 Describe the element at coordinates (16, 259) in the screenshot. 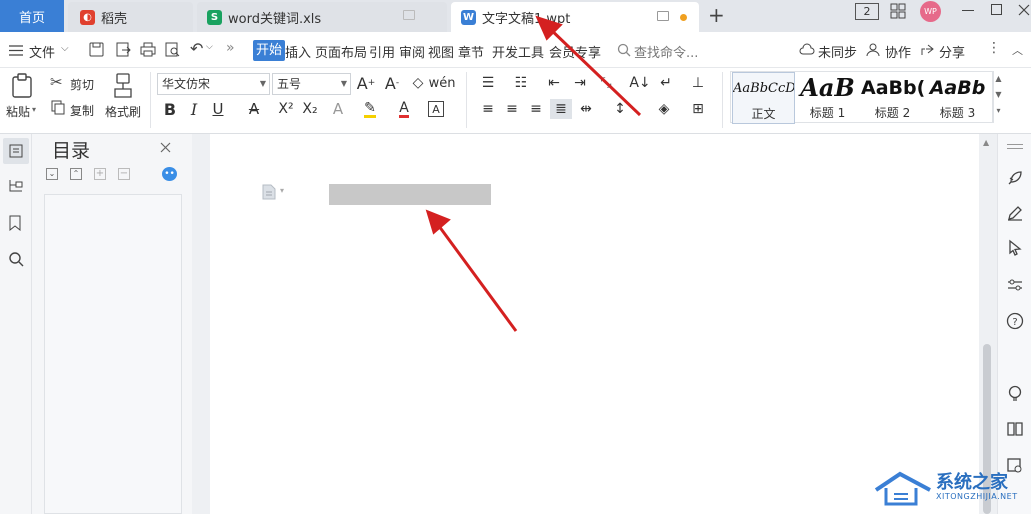

I see `search-icon` at that location.